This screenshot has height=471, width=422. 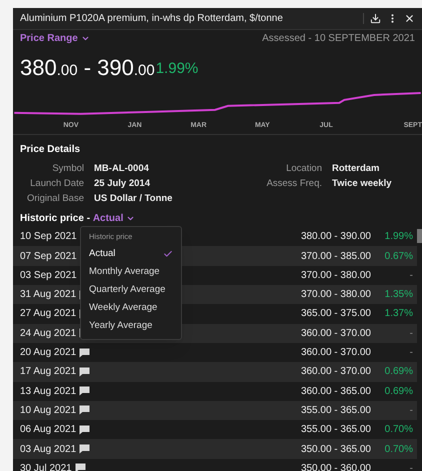 I want to click on date-cell-text: 17 Aug 2021, so click(x=48, y=372).